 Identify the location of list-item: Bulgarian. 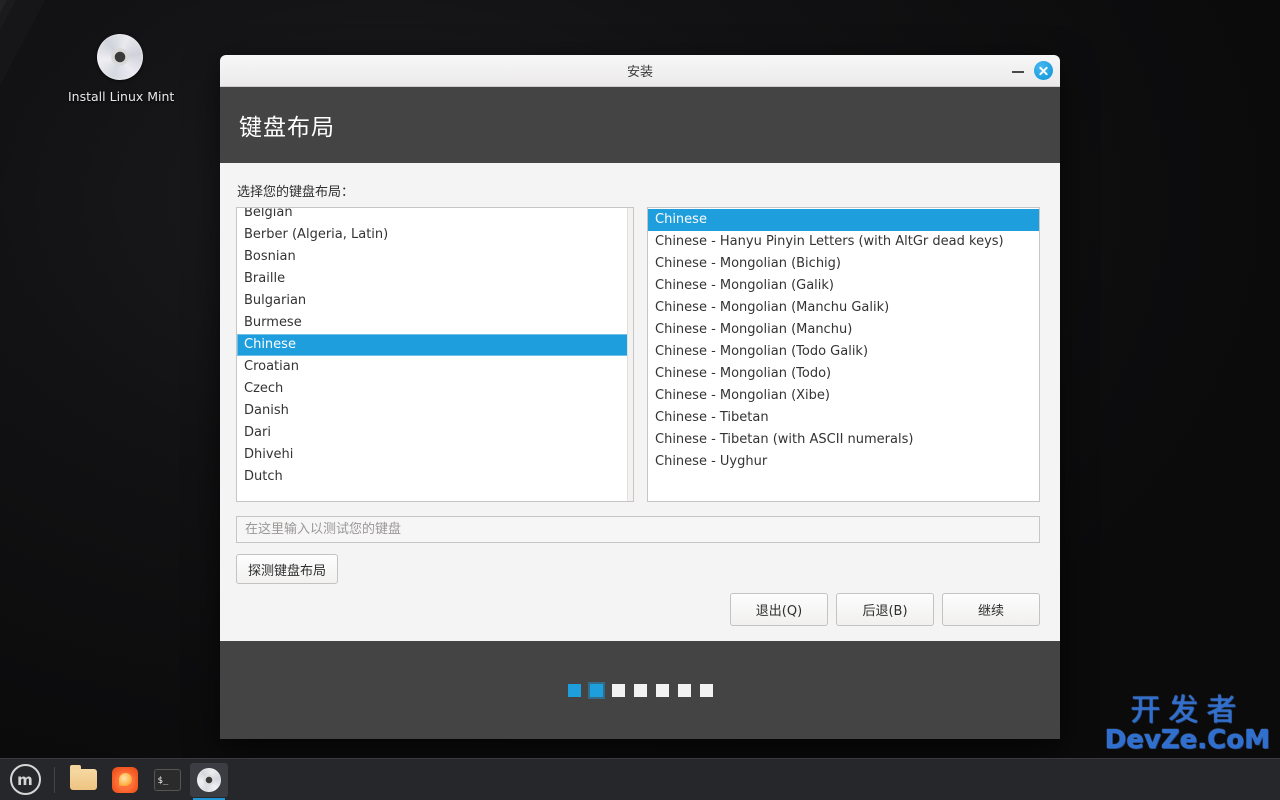
(435, 301).